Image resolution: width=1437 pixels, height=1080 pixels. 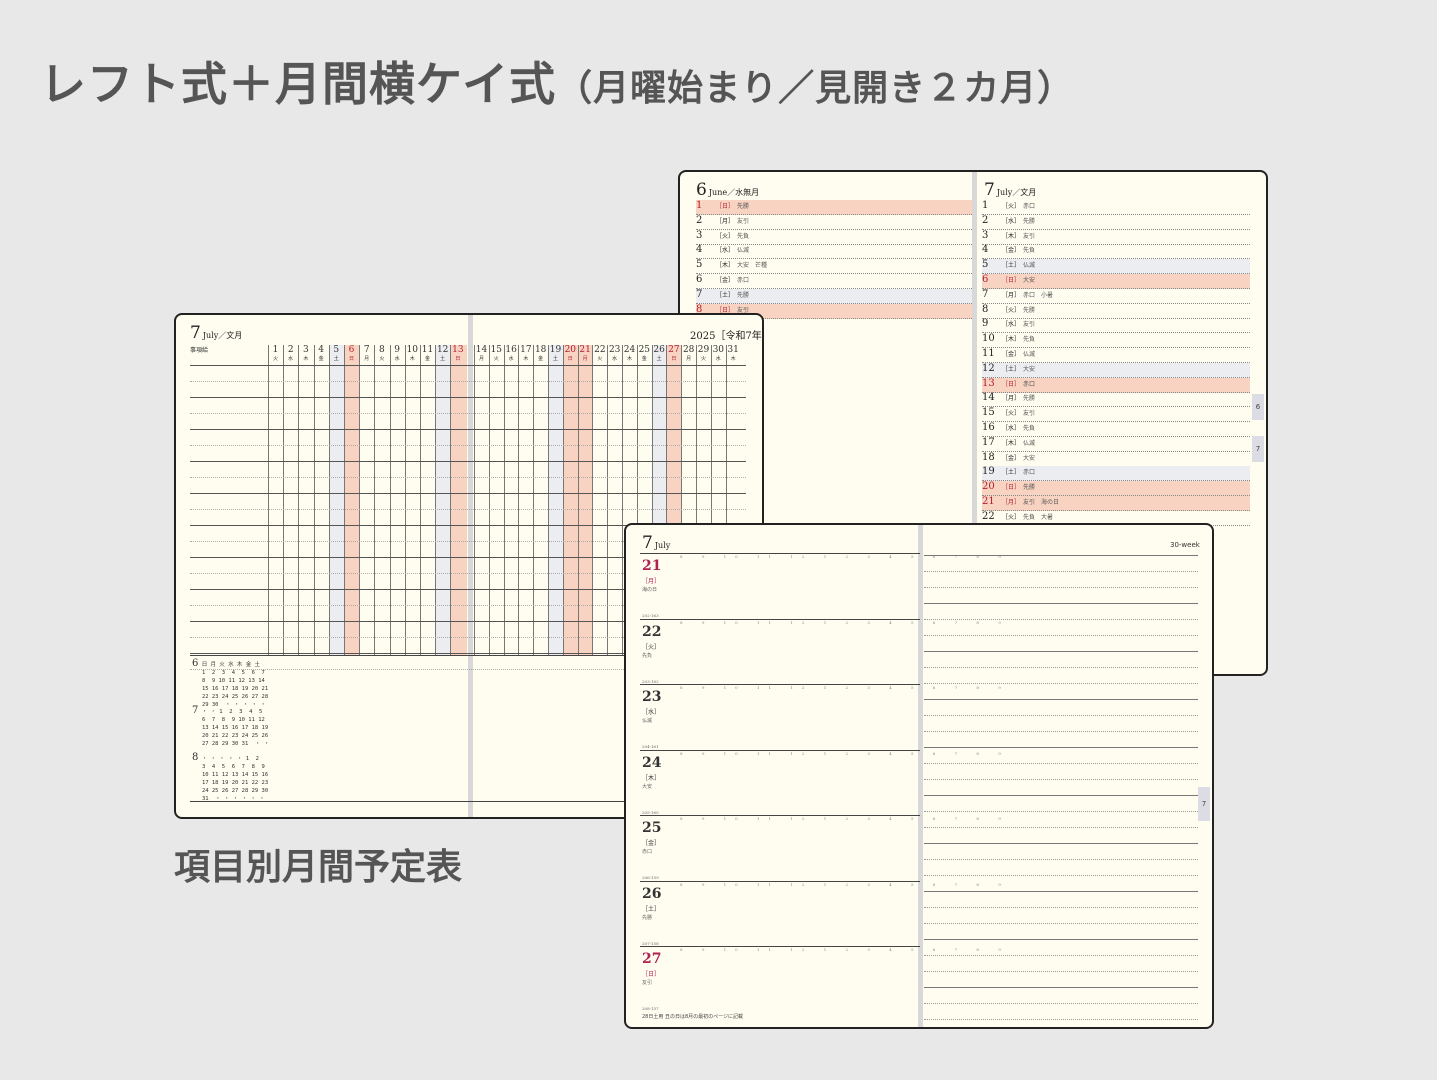 I want to click on mini-row: 20 21 22 23 24 25 26, so click(x=235, y=736).